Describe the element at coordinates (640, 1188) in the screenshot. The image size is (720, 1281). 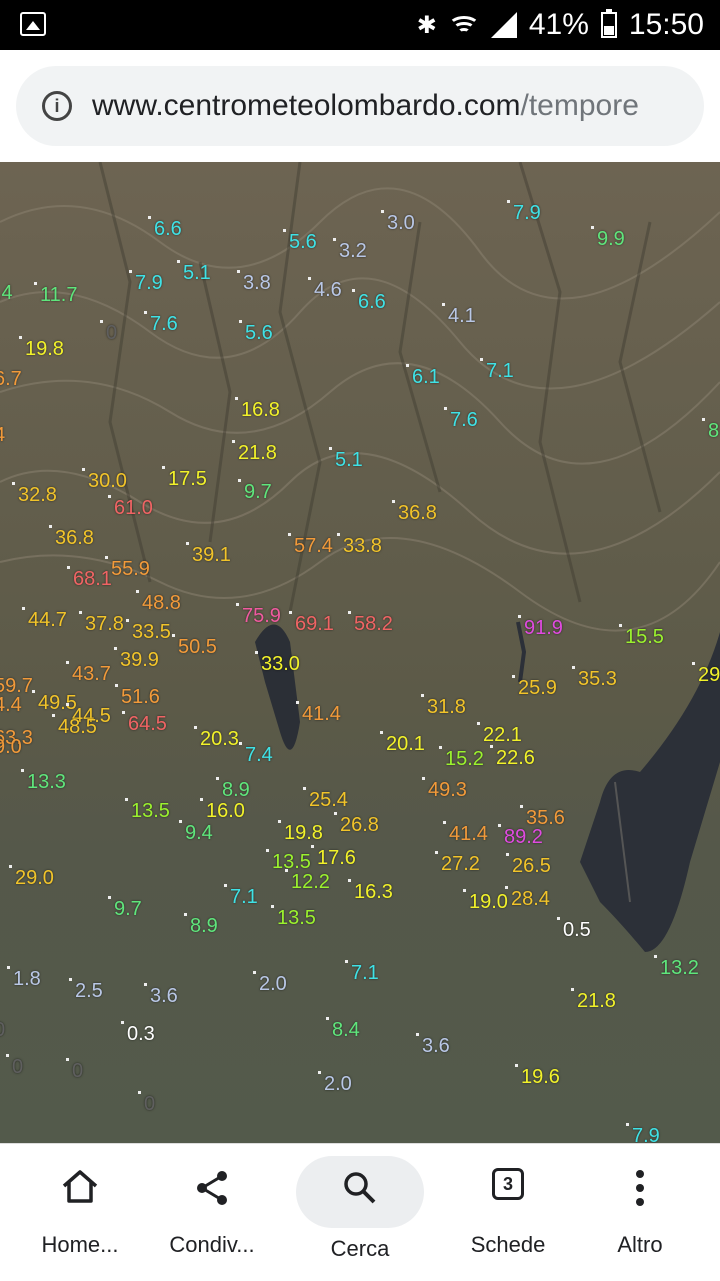
I see `more-vert-icon` at that location.